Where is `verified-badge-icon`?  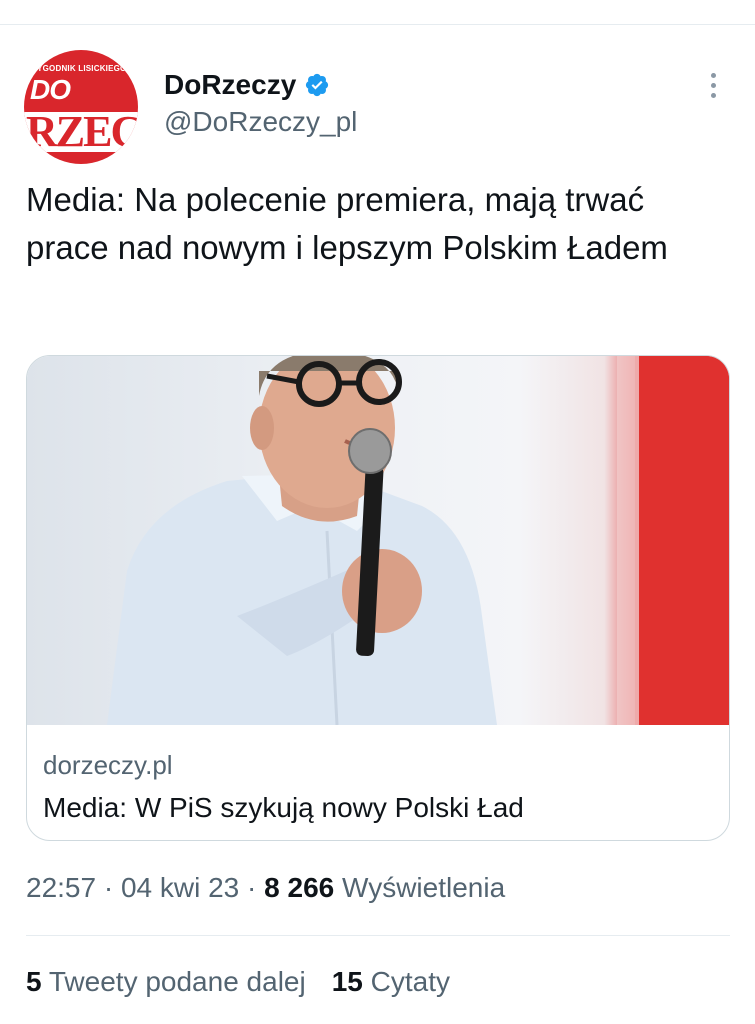
verified-badge-icon is located at coordinates (317, 85).